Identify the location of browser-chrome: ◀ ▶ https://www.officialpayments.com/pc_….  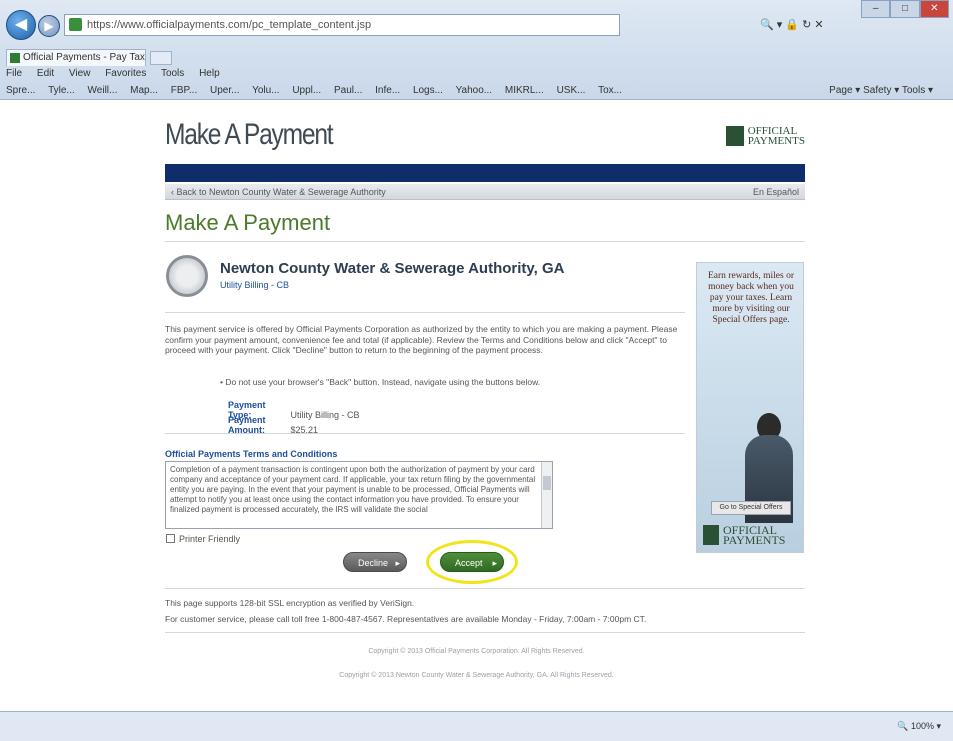
(476, 50).